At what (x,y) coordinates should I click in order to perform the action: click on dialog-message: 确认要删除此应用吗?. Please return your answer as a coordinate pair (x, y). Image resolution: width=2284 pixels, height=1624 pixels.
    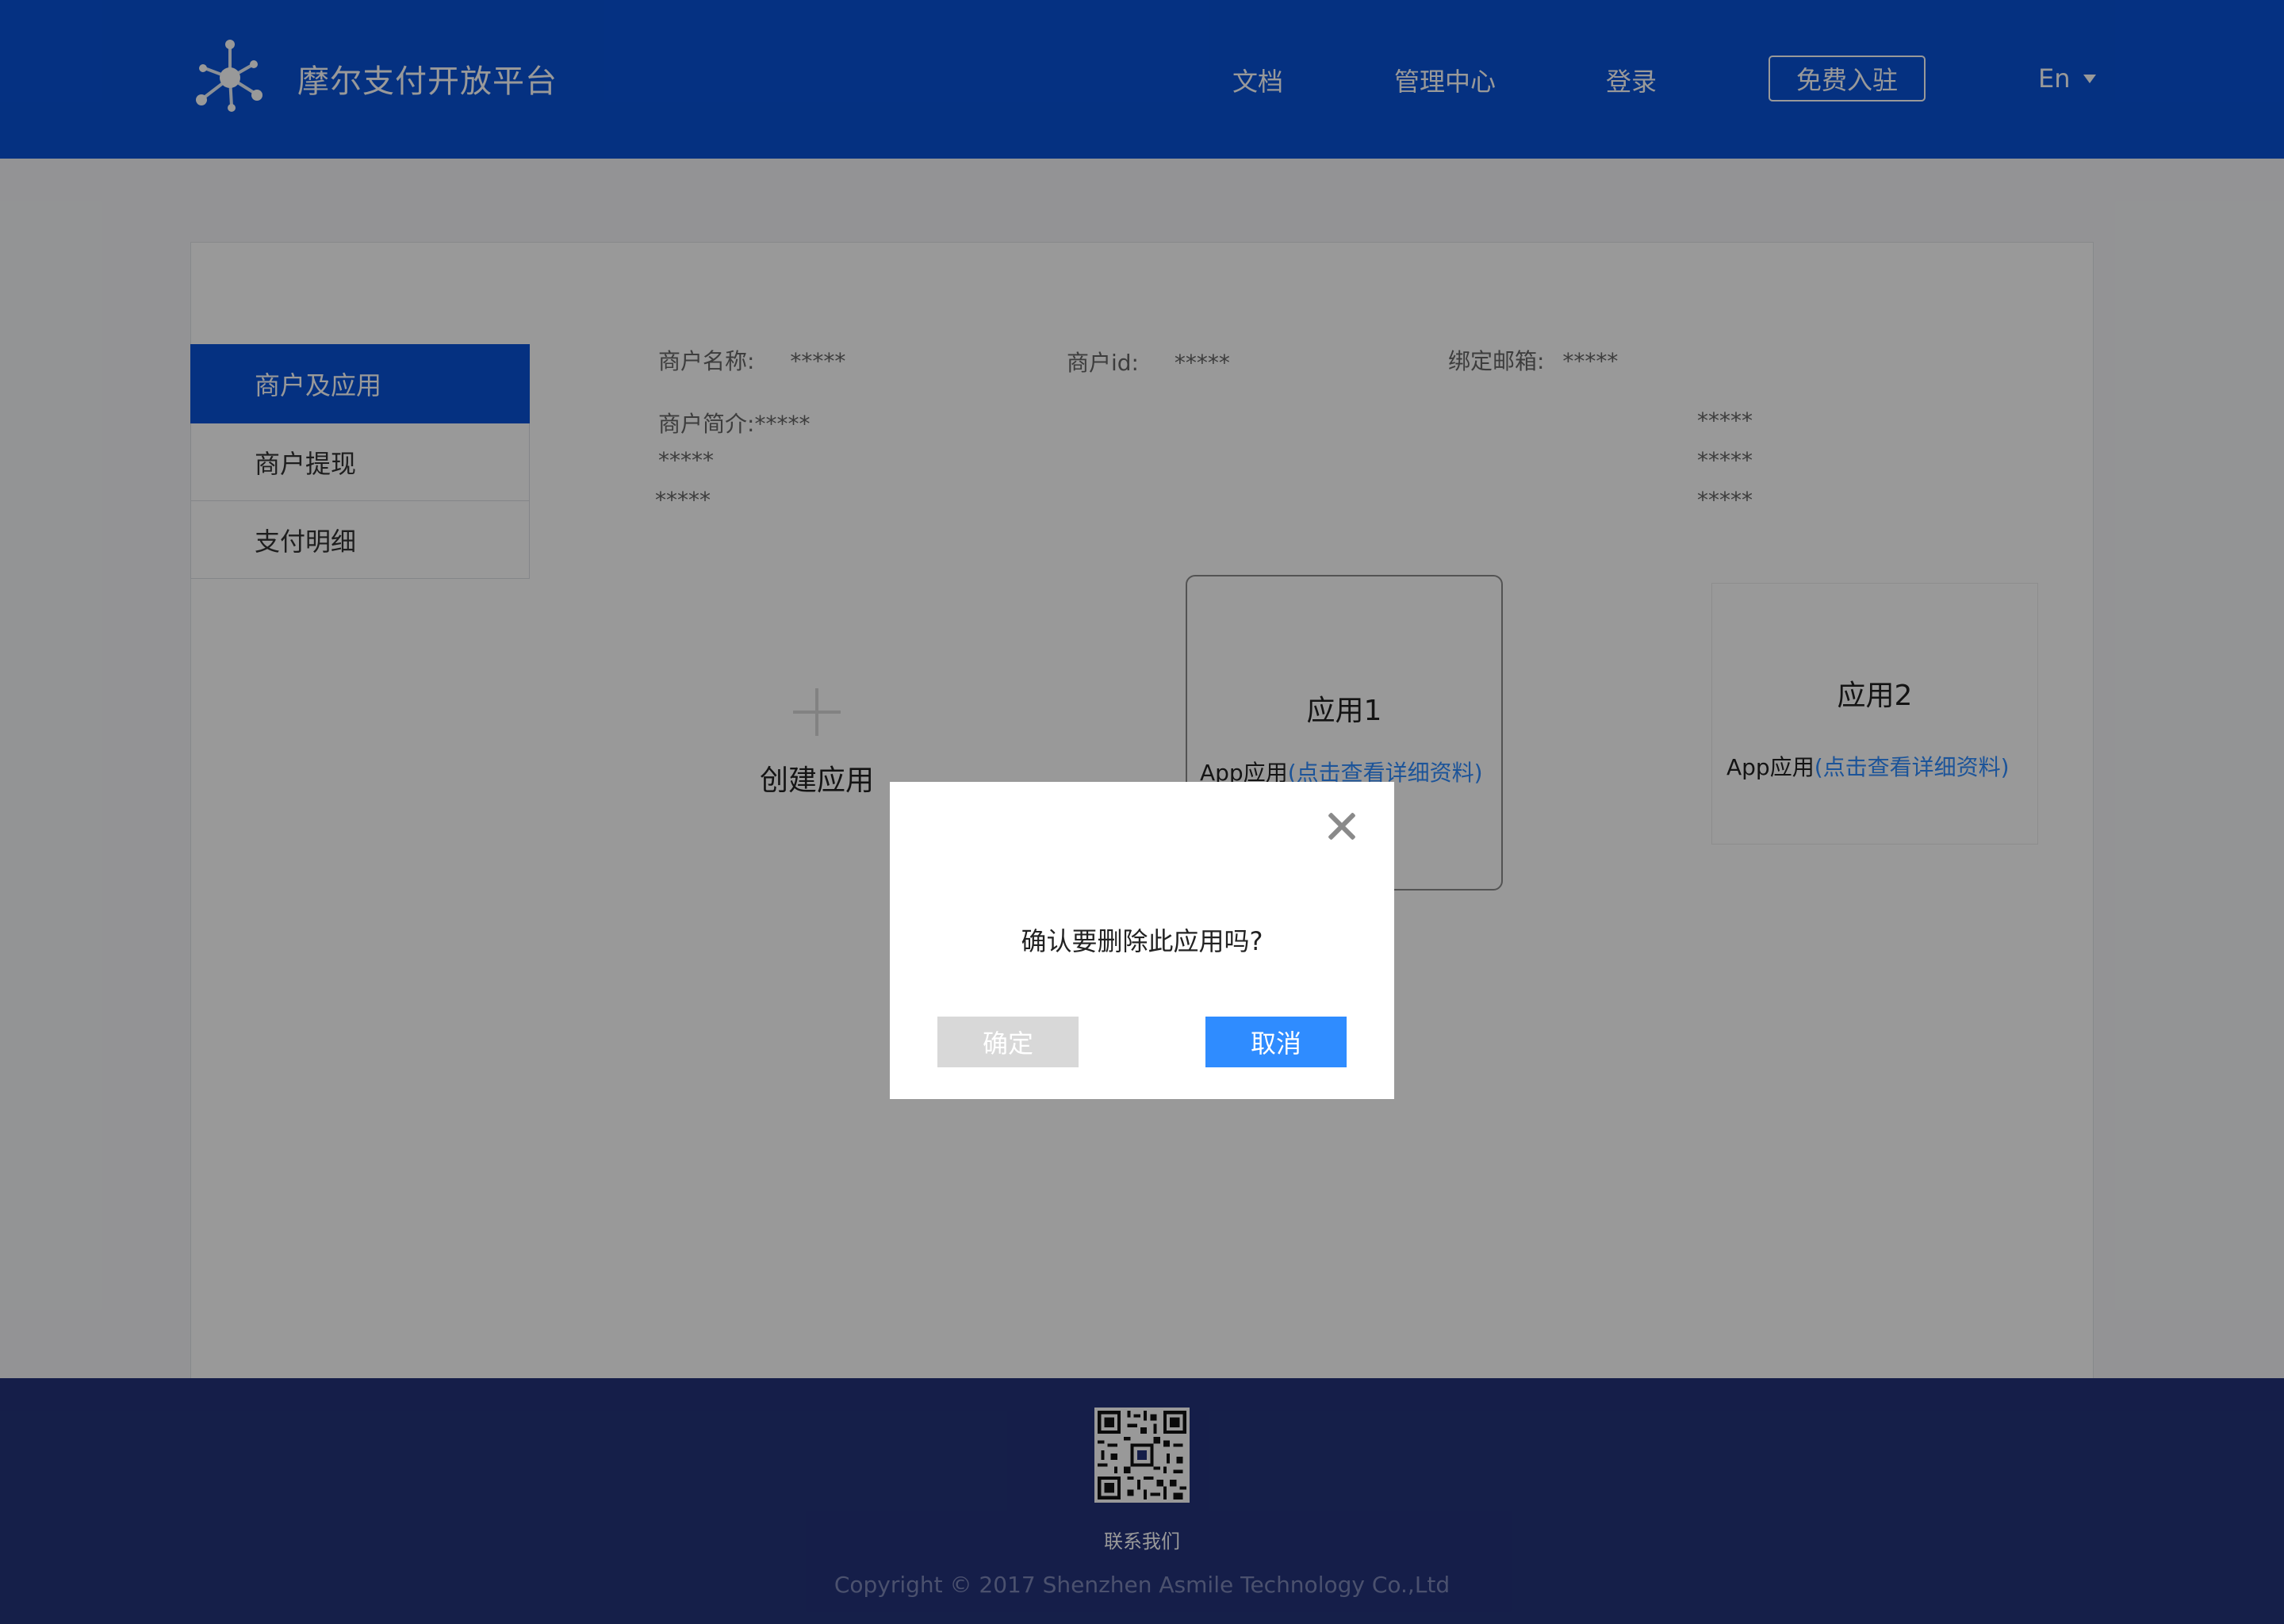
    Looking at the image, I should click on (1142, 941).